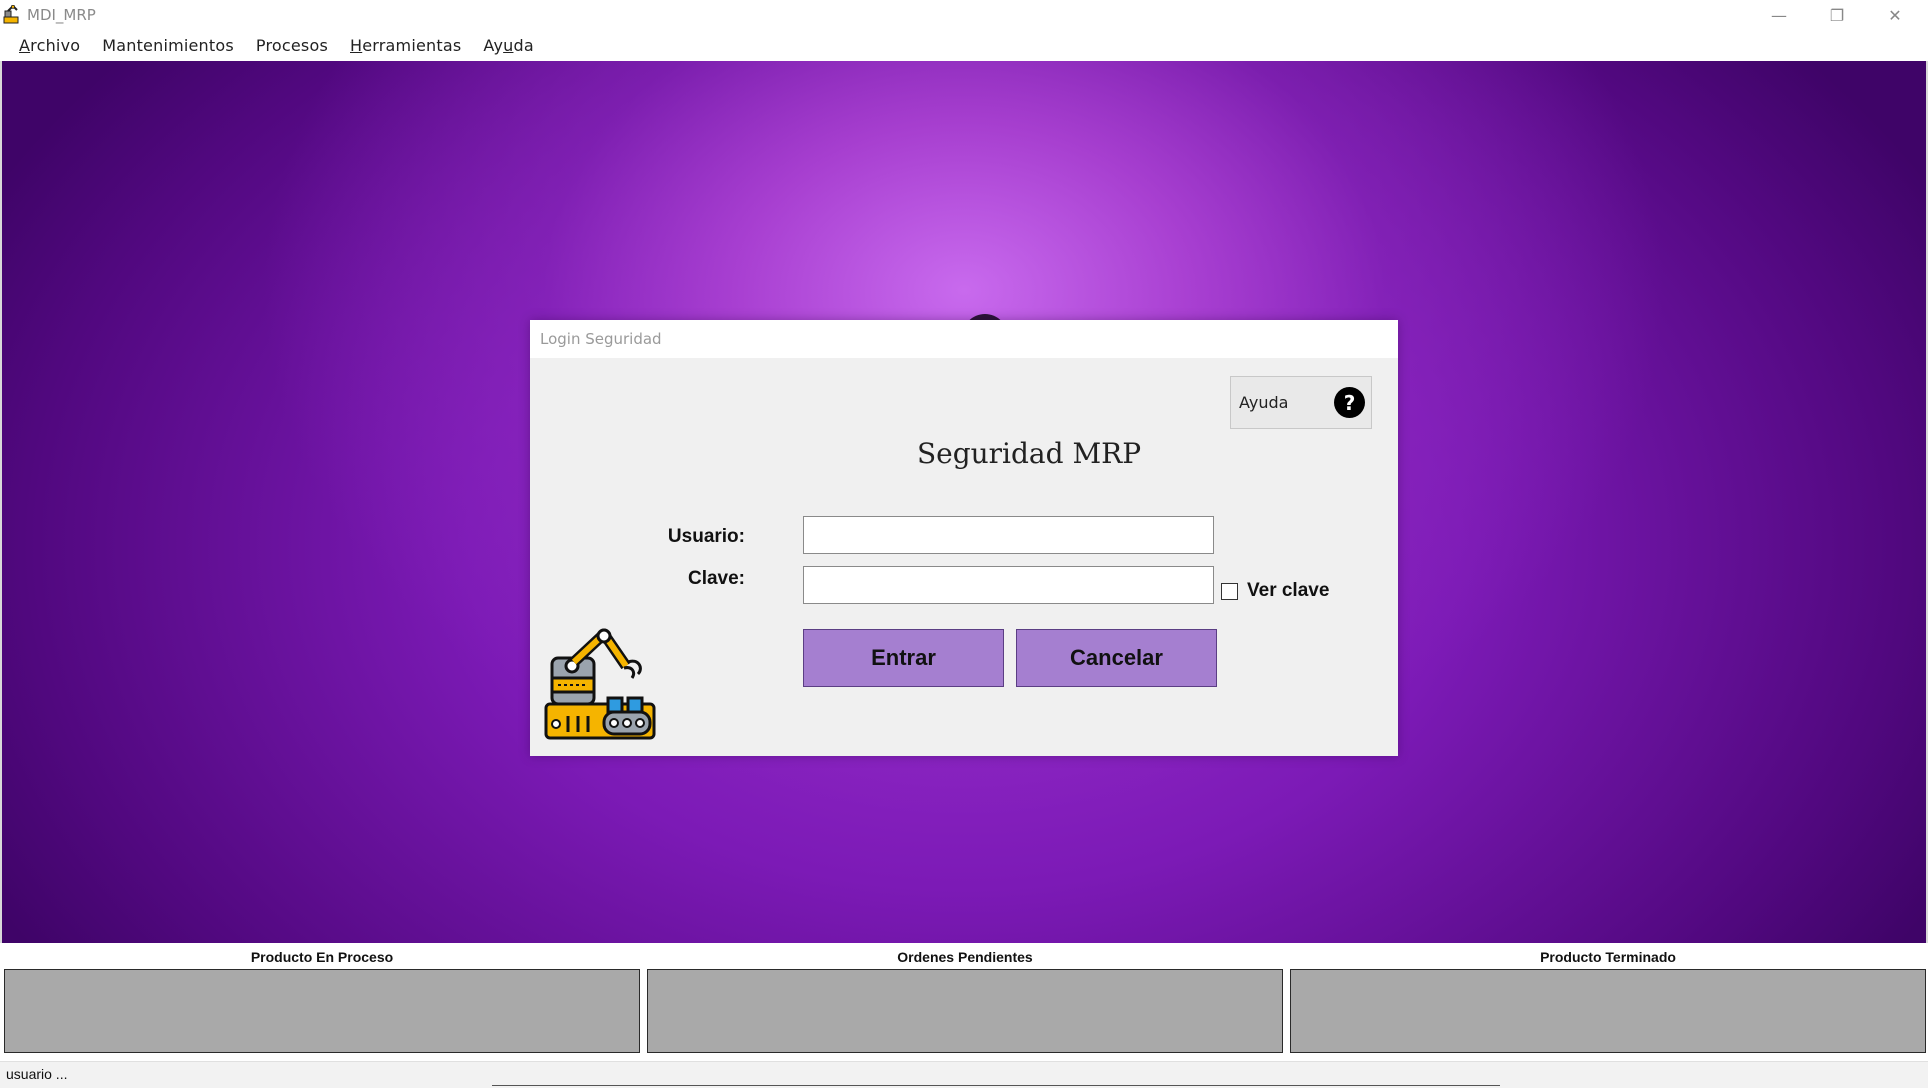  Describe the element at coordinates (600, 684) in the screenshot. I see `industrial-robot-icon` at that location.